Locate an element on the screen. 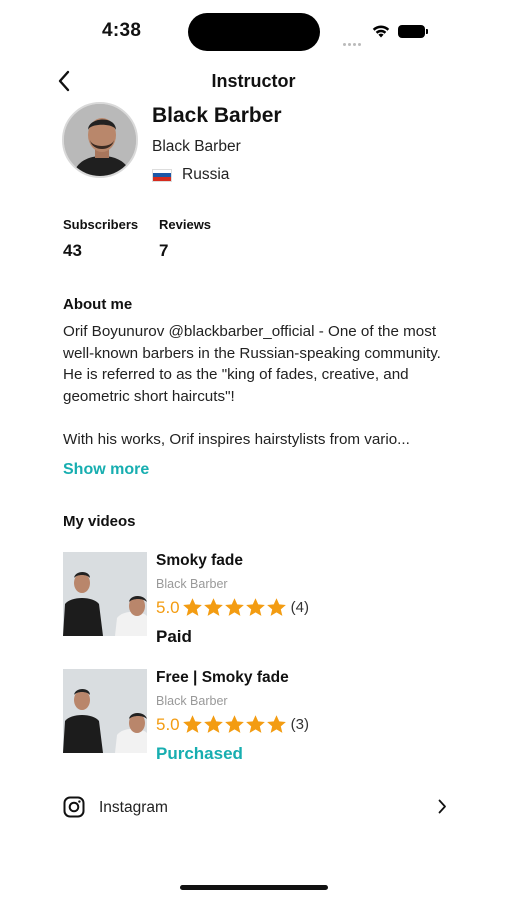  instagram-link: Instagram is located at coordinates (255, 808).